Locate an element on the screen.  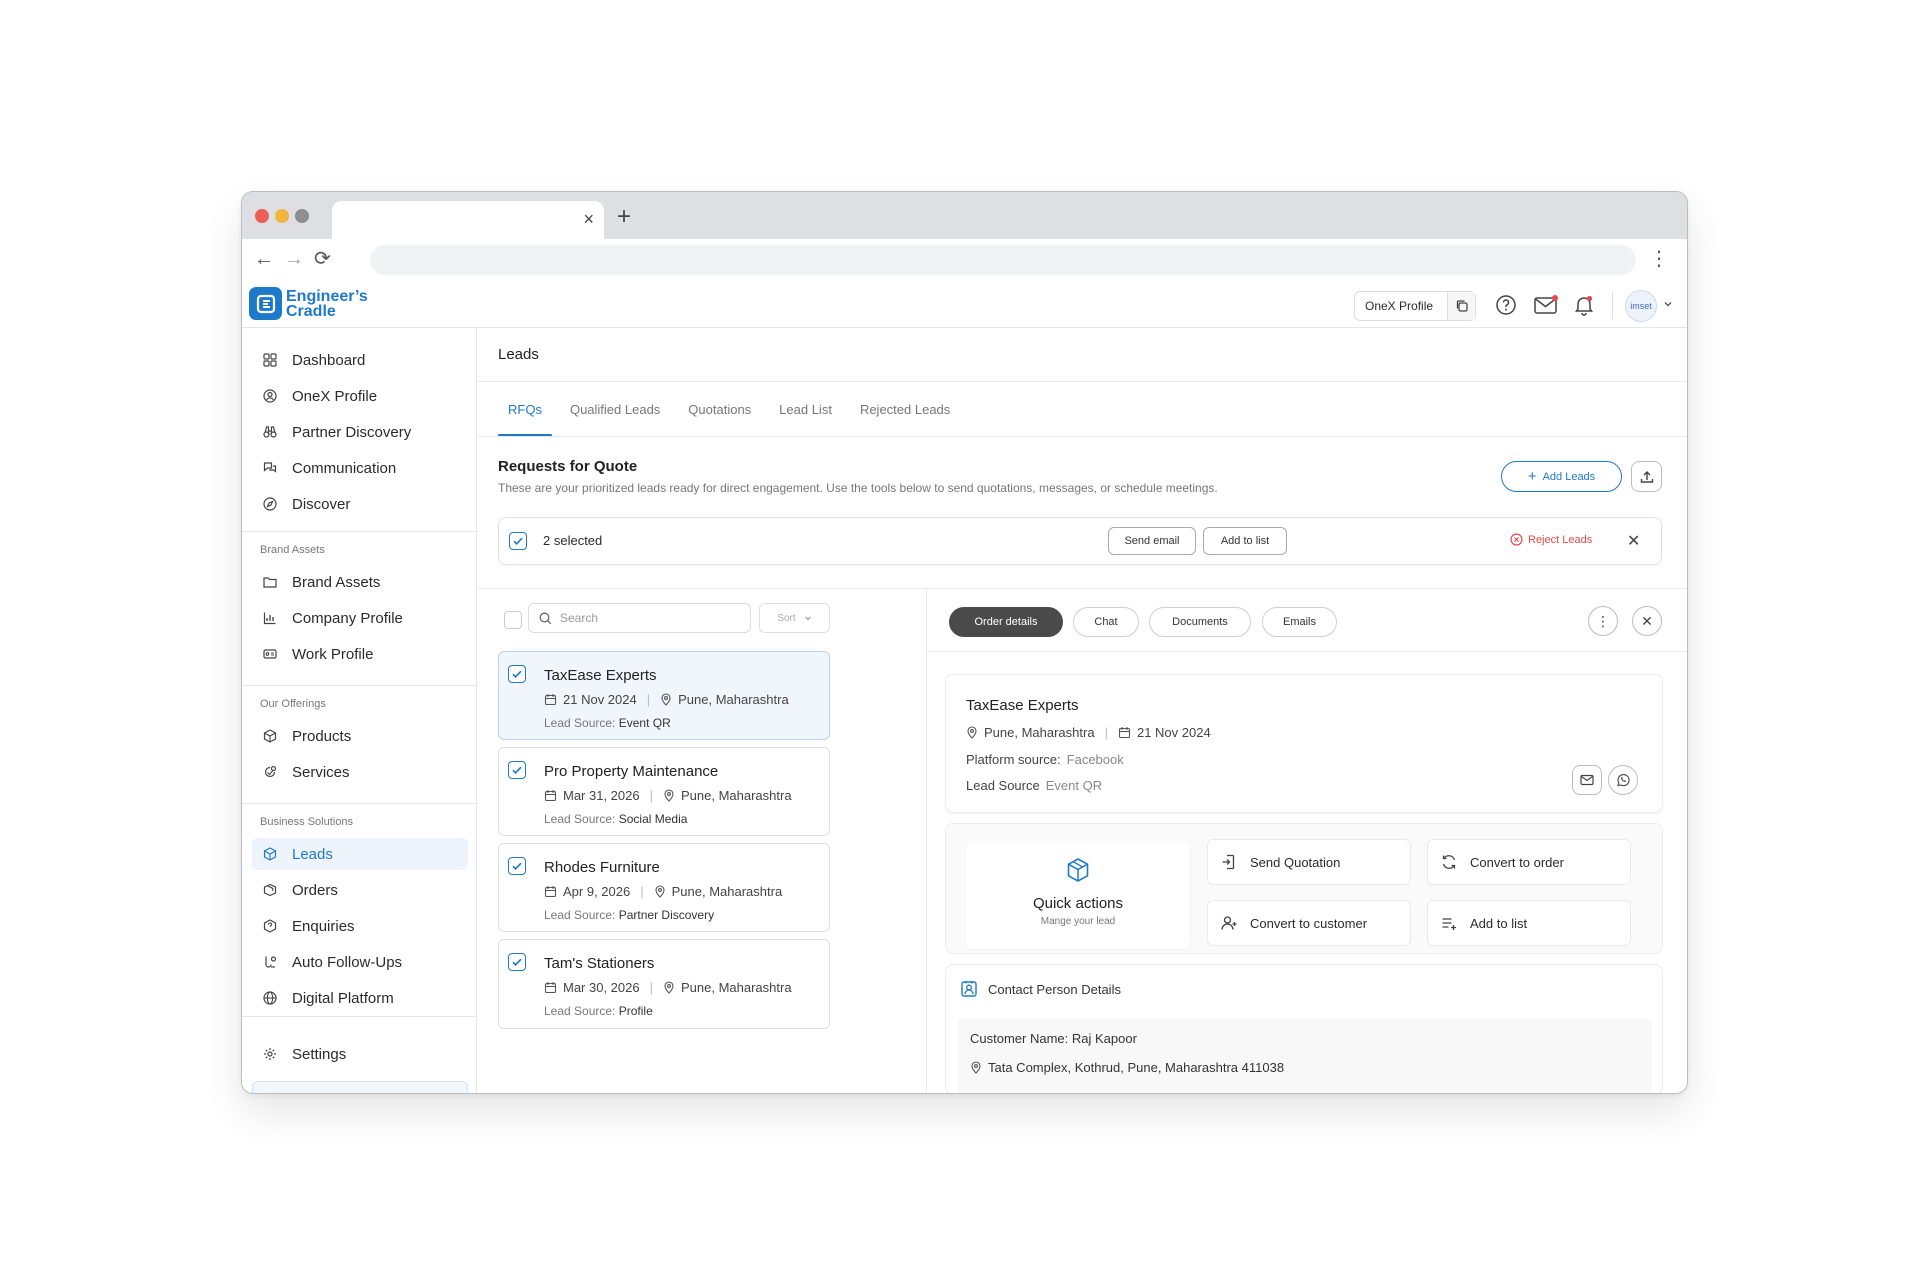
mail-icon is located at coordinates (1546, 305).